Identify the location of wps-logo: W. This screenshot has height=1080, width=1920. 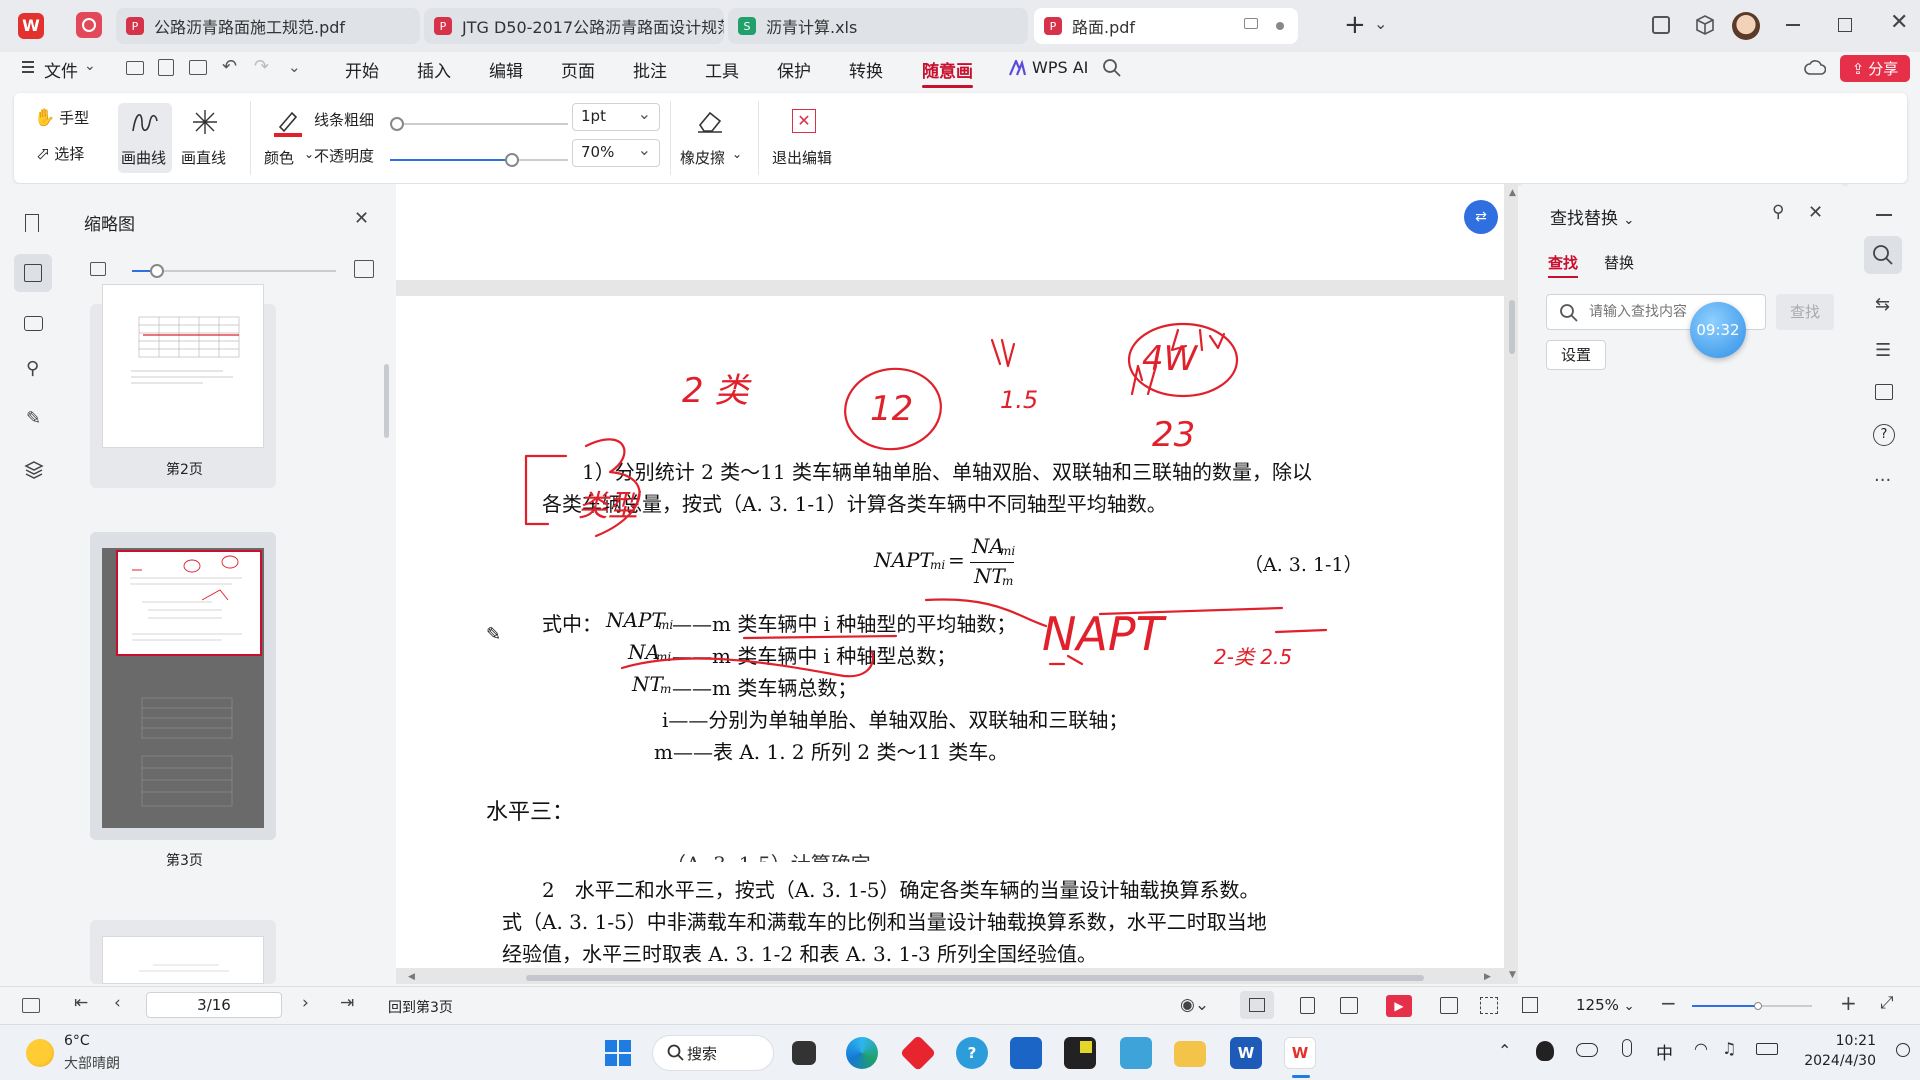
(31, 26).